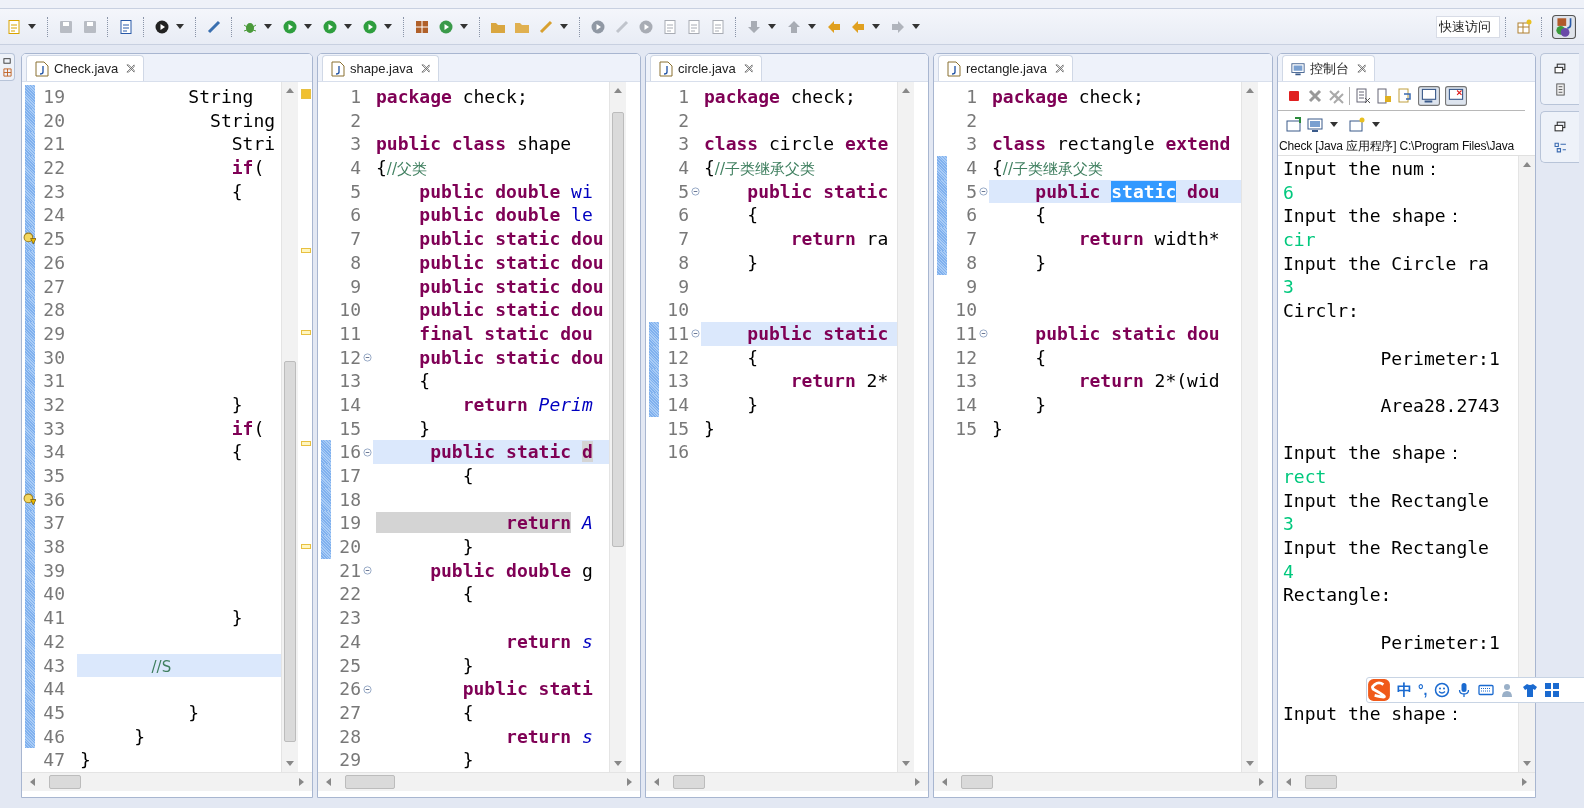  What do you see at coordinates (1485, 690) in the screenshot?
I see `keyboard-icon` at bounding box center [1485, 690].